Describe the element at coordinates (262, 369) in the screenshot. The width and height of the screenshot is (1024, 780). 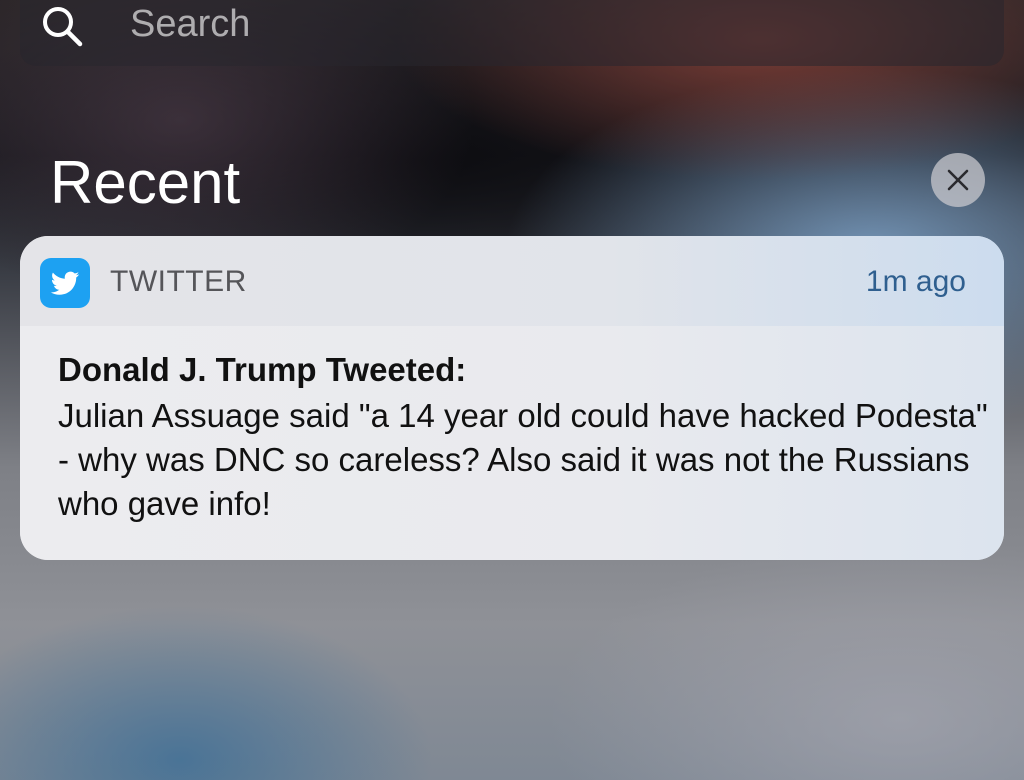
I see `notification-title: Donald J. Trump Tweeted:` at that location.